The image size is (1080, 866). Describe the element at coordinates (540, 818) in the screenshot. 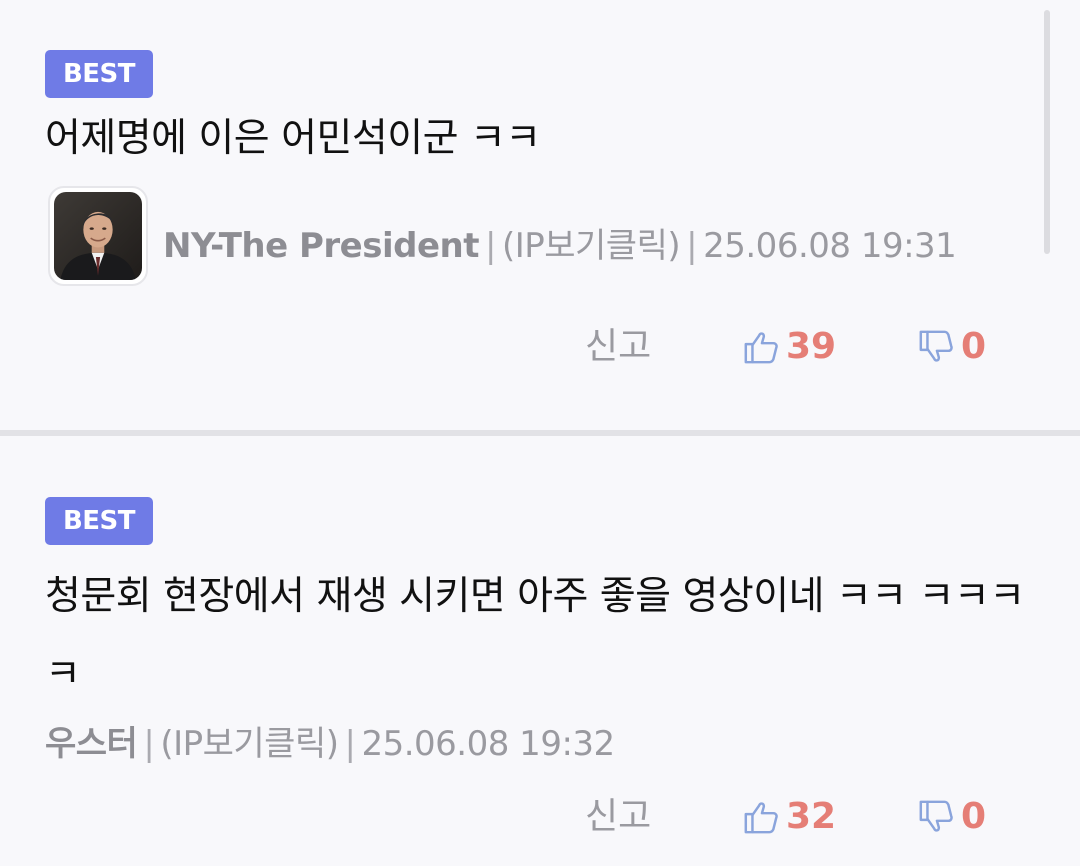

I see `comment-actions: 신고 32 0` at that location.